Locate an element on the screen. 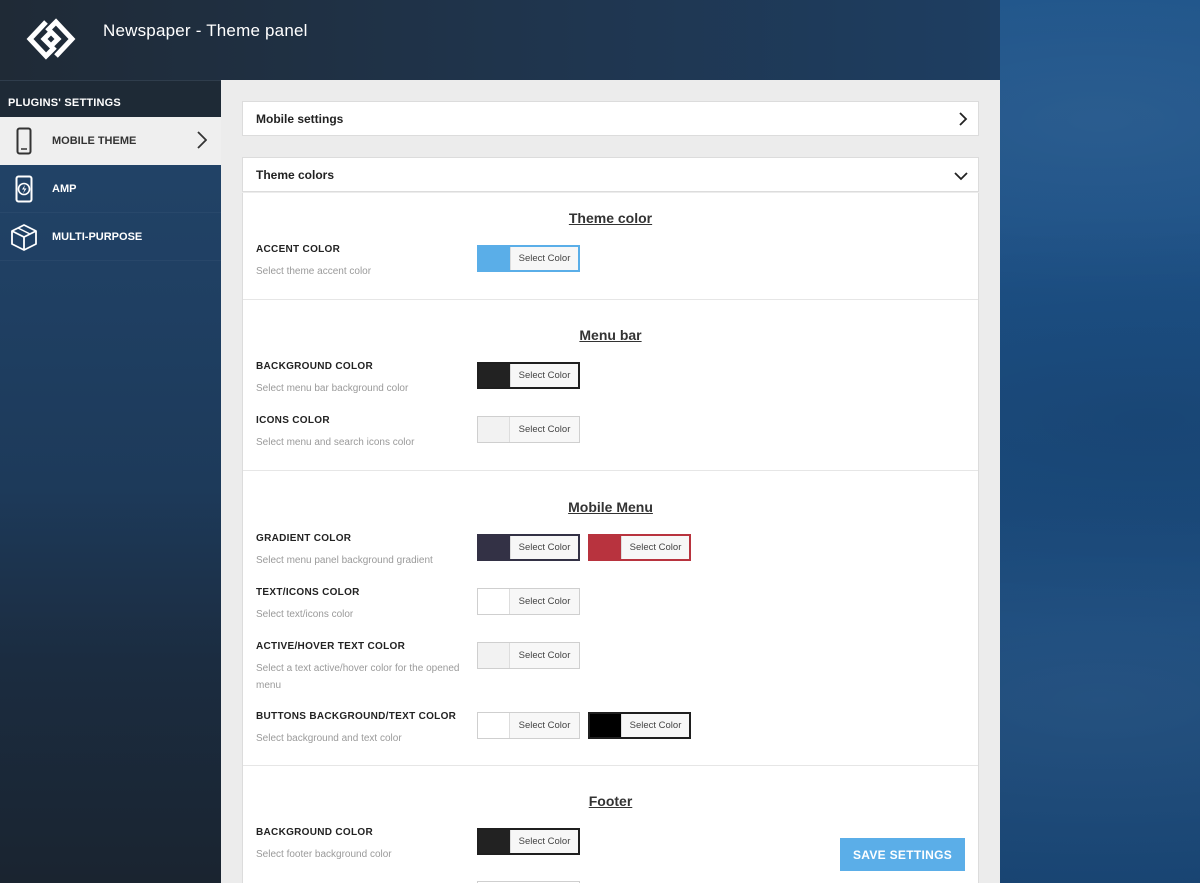  option-label: GRADIENT COLOR is located at coordinates (304, 538).